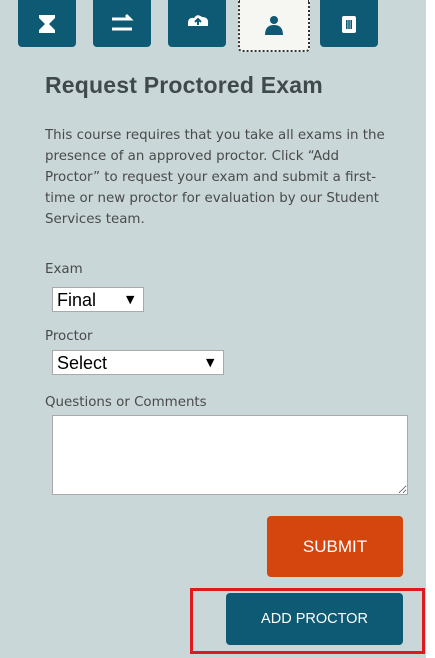  Describe the element at coordinates (98, 299) in the screenshot. I see `exam-select: Final` at that location.